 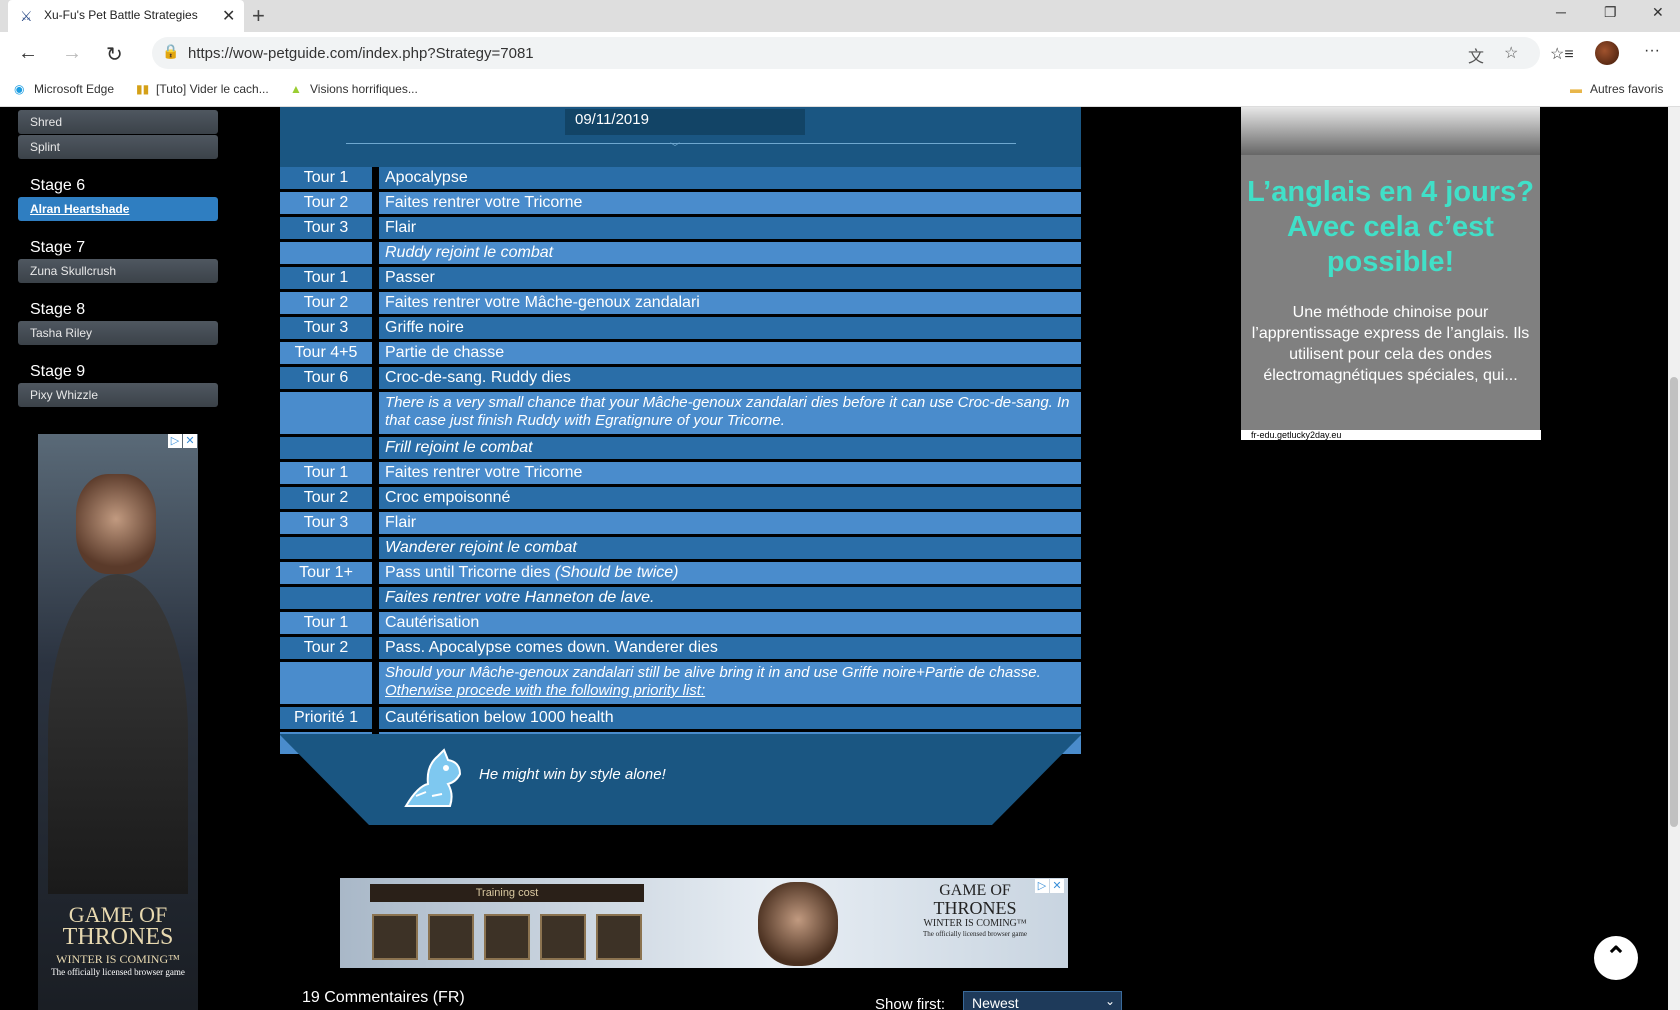 I want to click on strategy-step-row: Faites rentrer votre Hanneton de lave., so click(x=680, y=598).